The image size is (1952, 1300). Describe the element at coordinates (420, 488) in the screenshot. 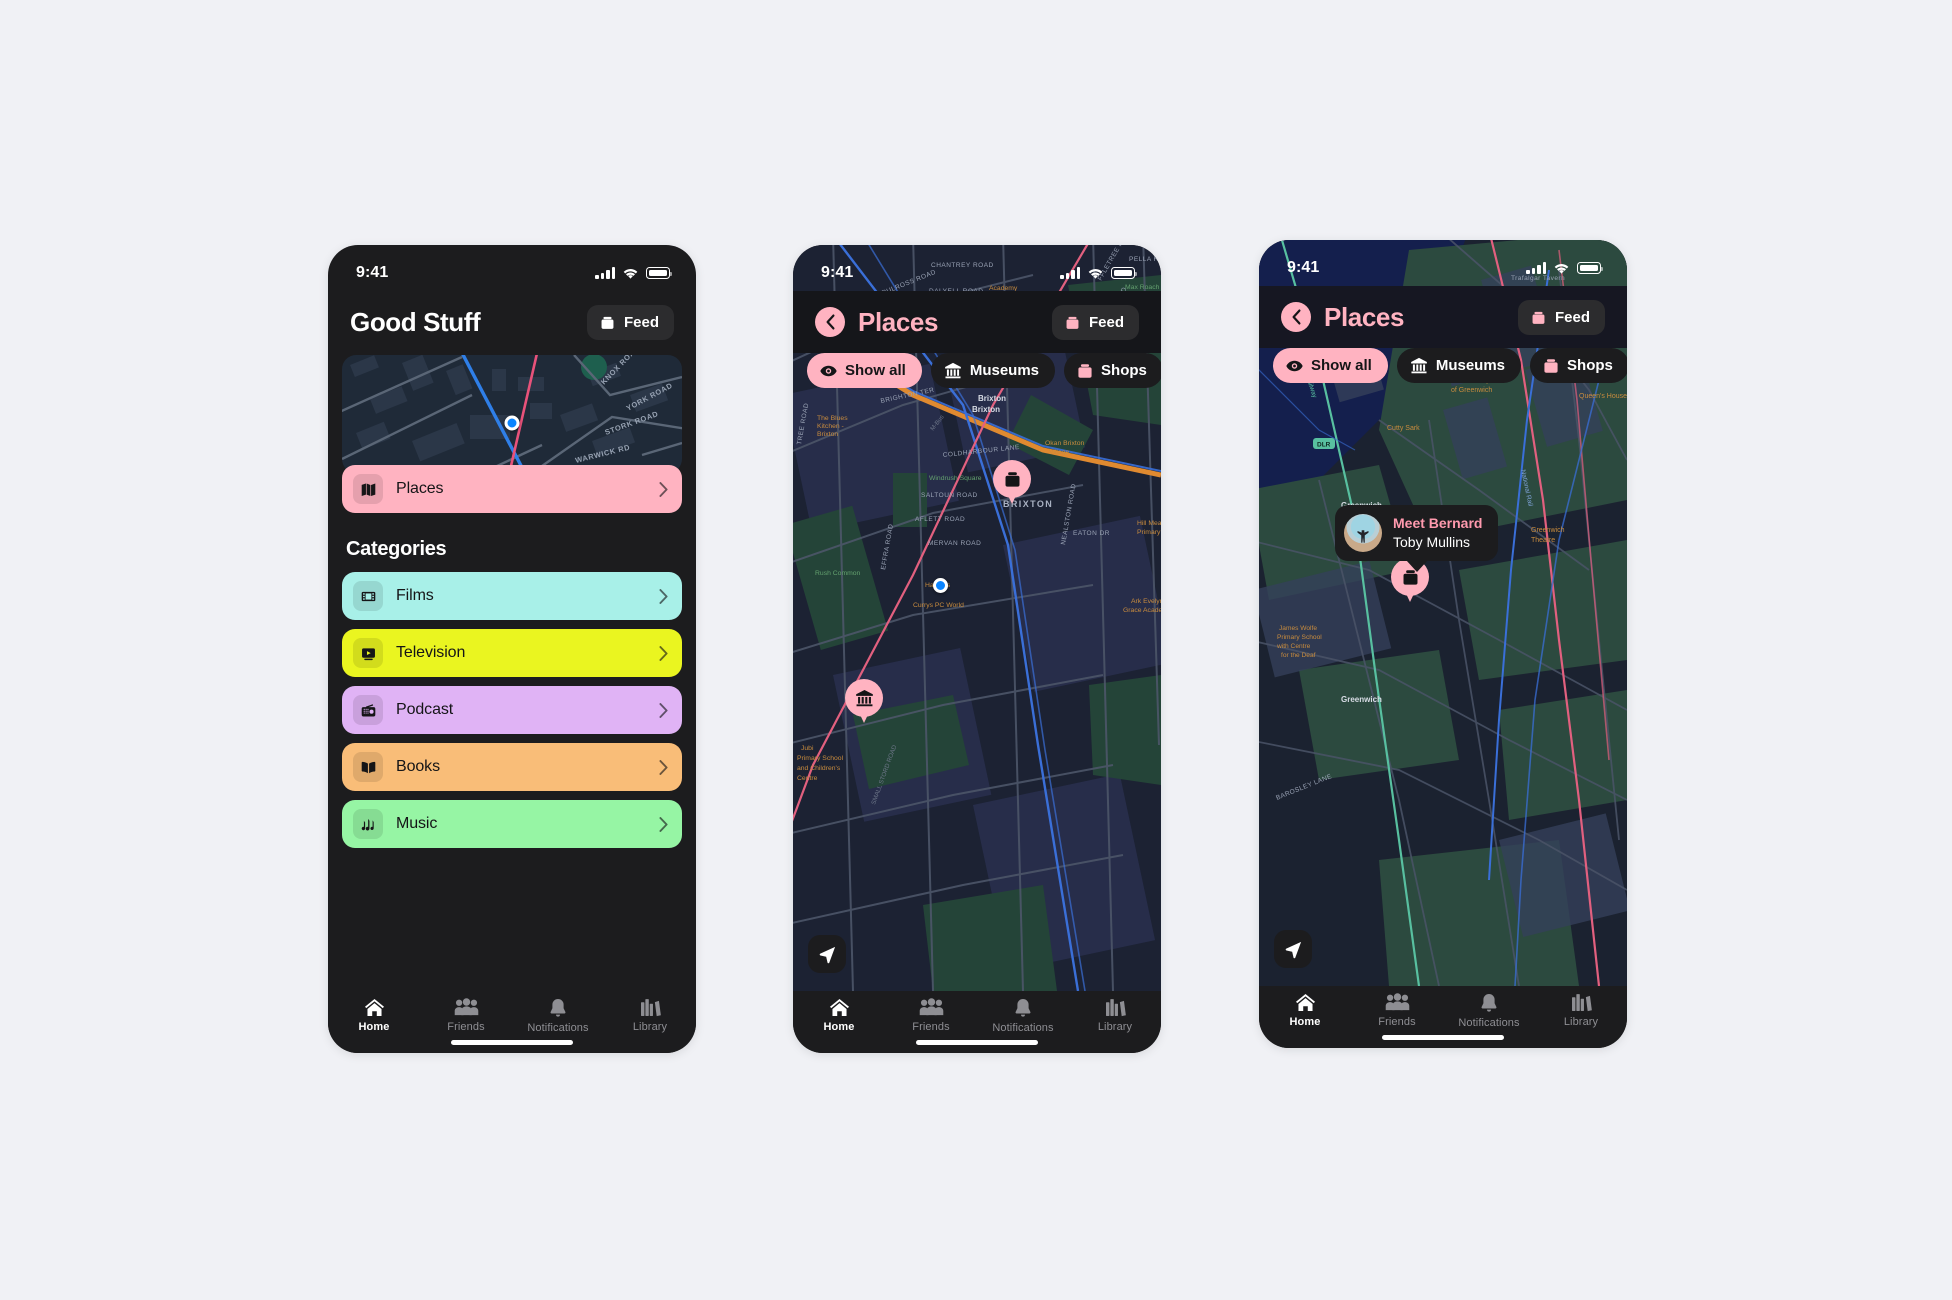

I see `places-row-label: Places` at that location.